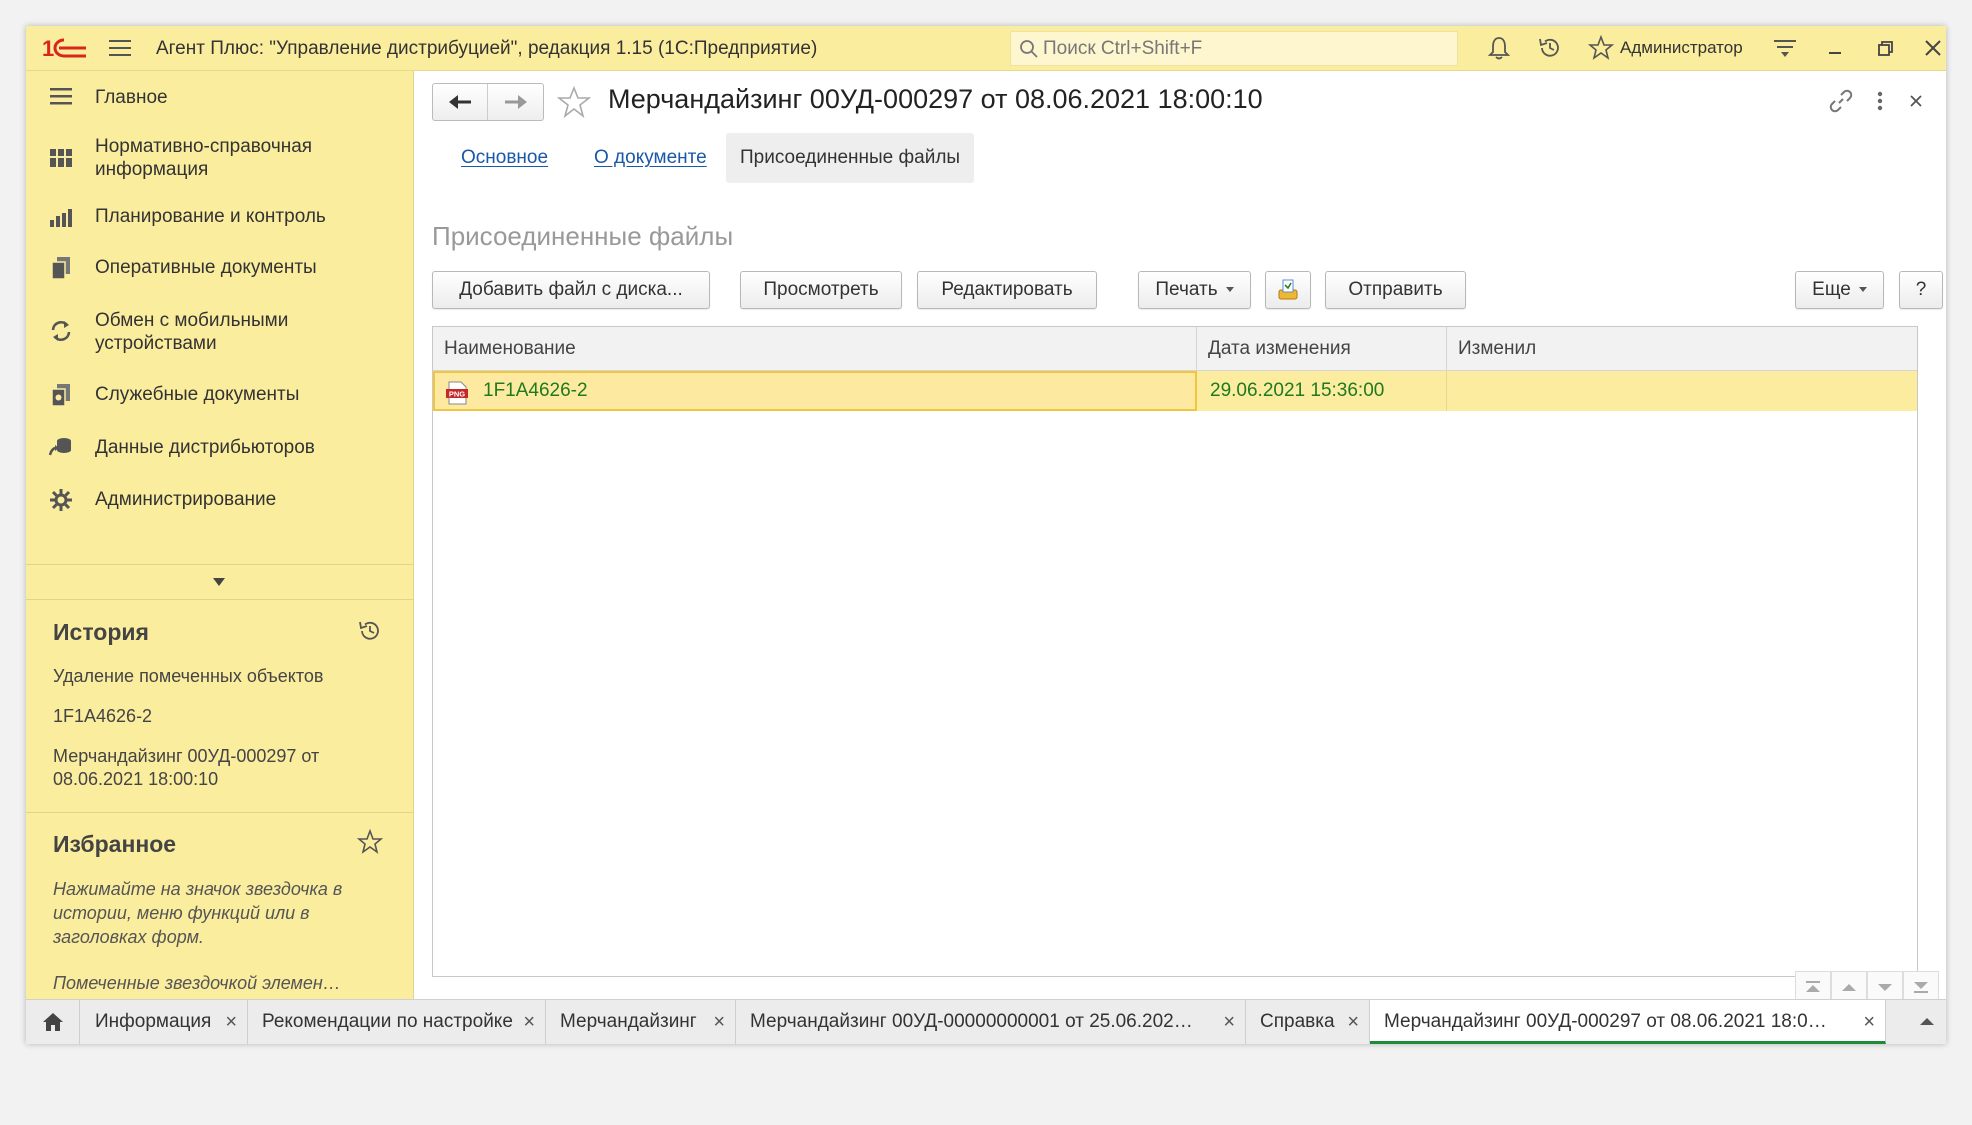 Image resolution: width=1972 pixels, height=1125 pixels. What do you see at coordinates (457, 394) in the screenshot?
I see `file-type-label: PNG` at bounding box center [457, 394].